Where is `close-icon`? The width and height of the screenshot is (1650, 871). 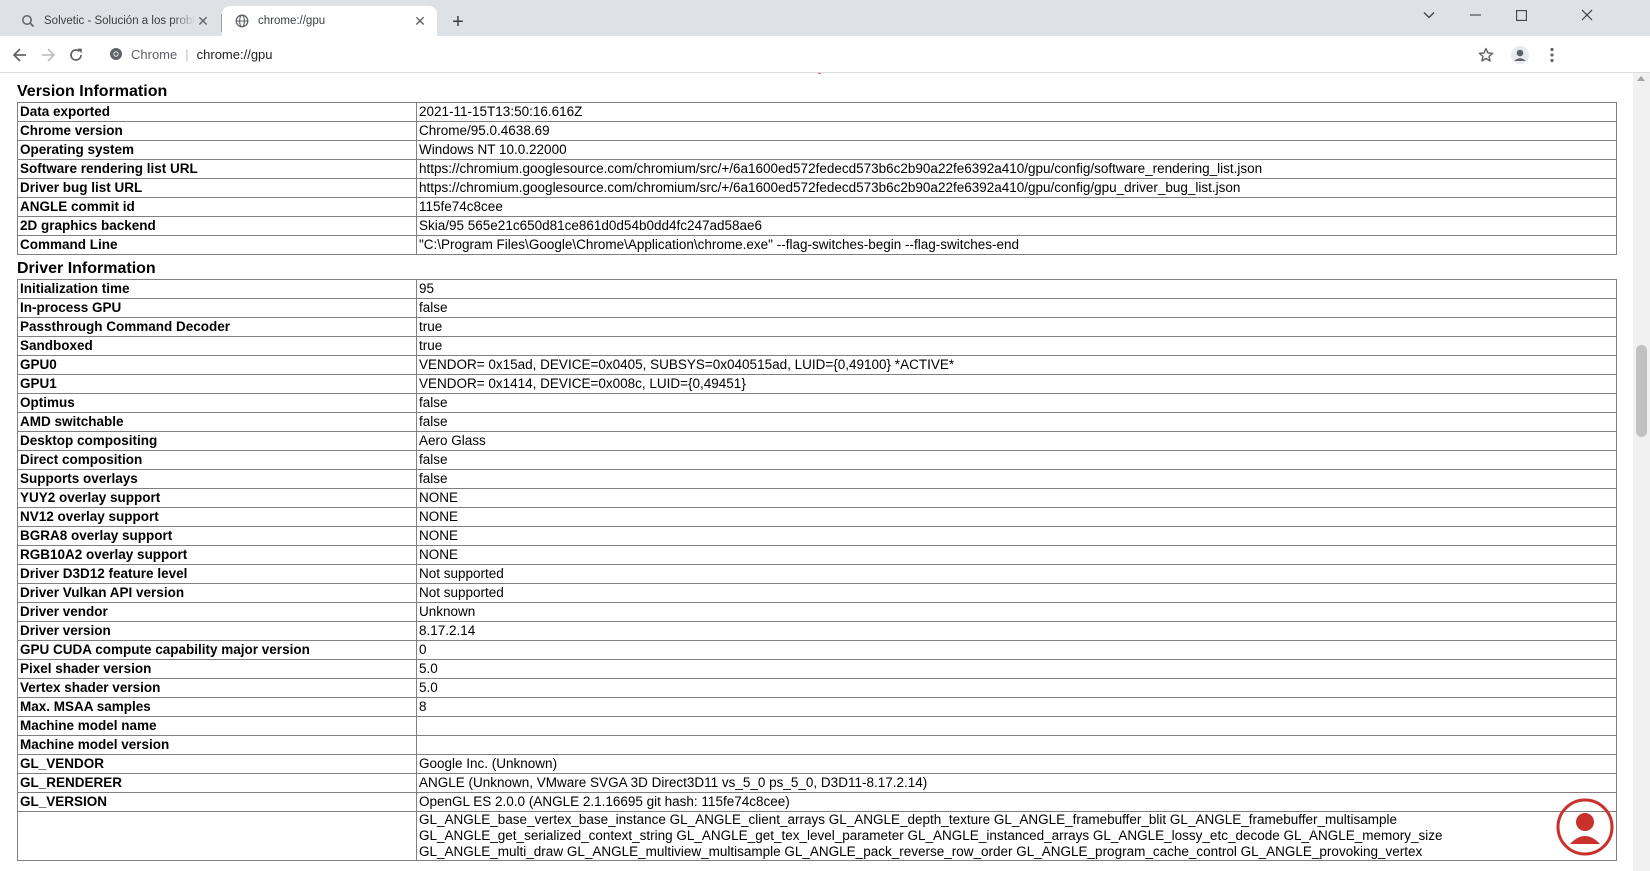
close-icon is located at coordinates (1587, 15).